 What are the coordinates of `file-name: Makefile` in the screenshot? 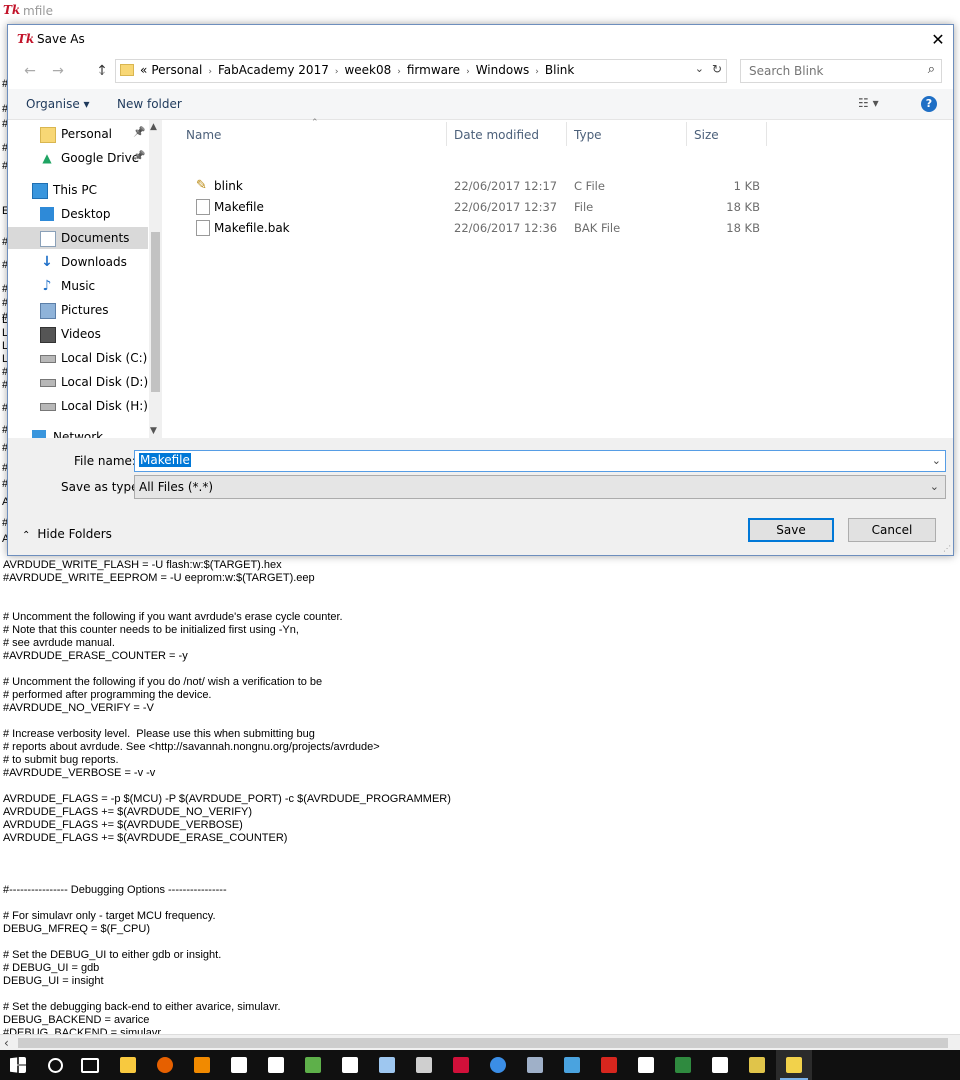 It's located at (239, 207).